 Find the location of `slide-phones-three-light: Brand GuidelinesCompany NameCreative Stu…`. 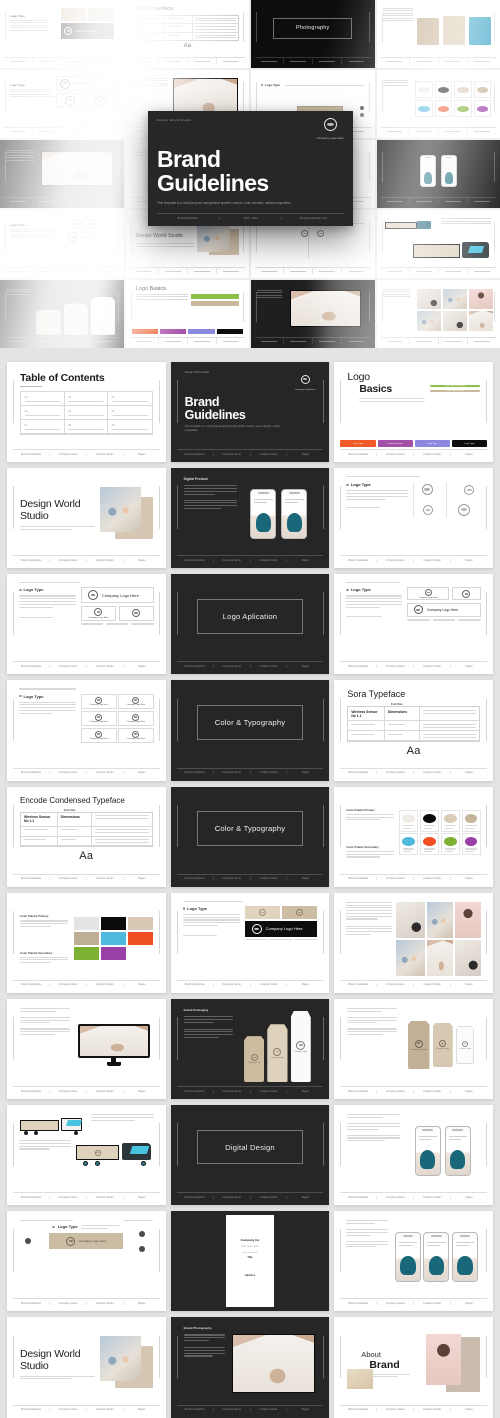

slide-phones-three-light: Brand GuidelinesCompany NameCreative Stu… is located at coordinates (413, 1261).